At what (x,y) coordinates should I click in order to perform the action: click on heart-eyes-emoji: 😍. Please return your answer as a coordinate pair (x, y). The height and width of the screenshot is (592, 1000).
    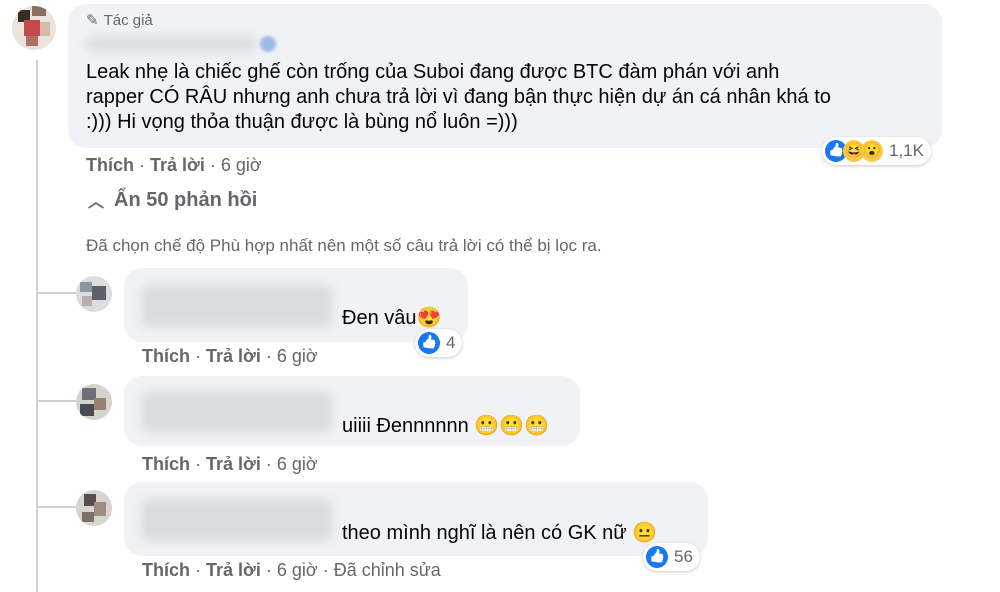
    Looking at the image, I should click on (429, 318).